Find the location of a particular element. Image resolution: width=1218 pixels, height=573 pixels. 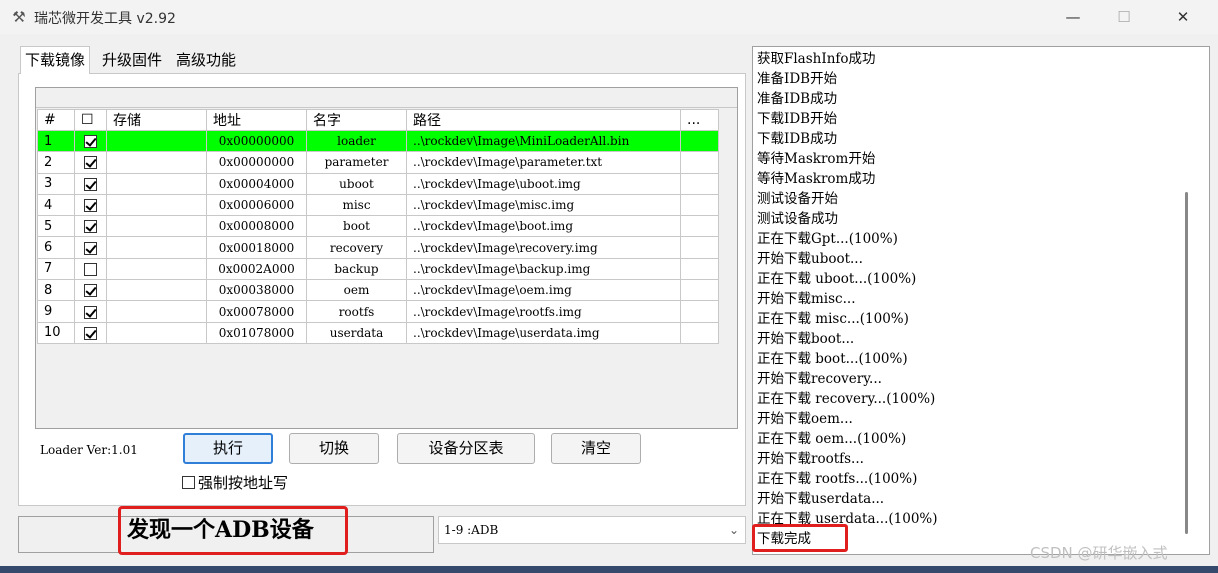

log-line: 测试设备开始 is located at coordinates (797, 199).